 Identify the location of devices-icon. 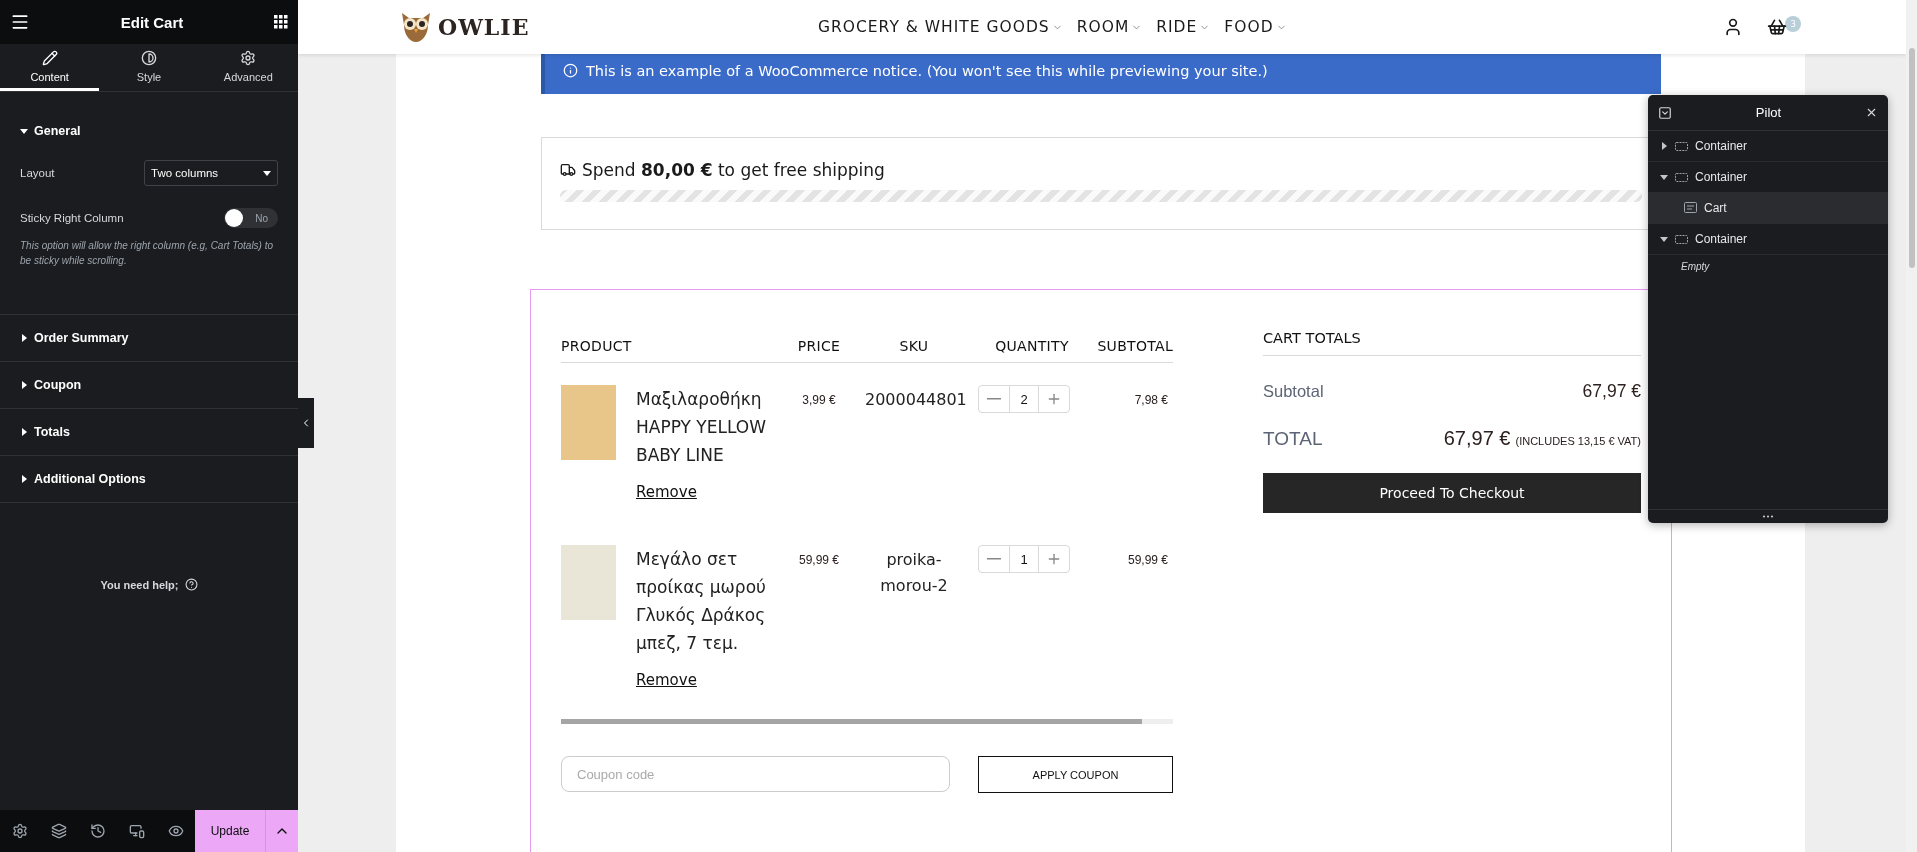
(136, 831).